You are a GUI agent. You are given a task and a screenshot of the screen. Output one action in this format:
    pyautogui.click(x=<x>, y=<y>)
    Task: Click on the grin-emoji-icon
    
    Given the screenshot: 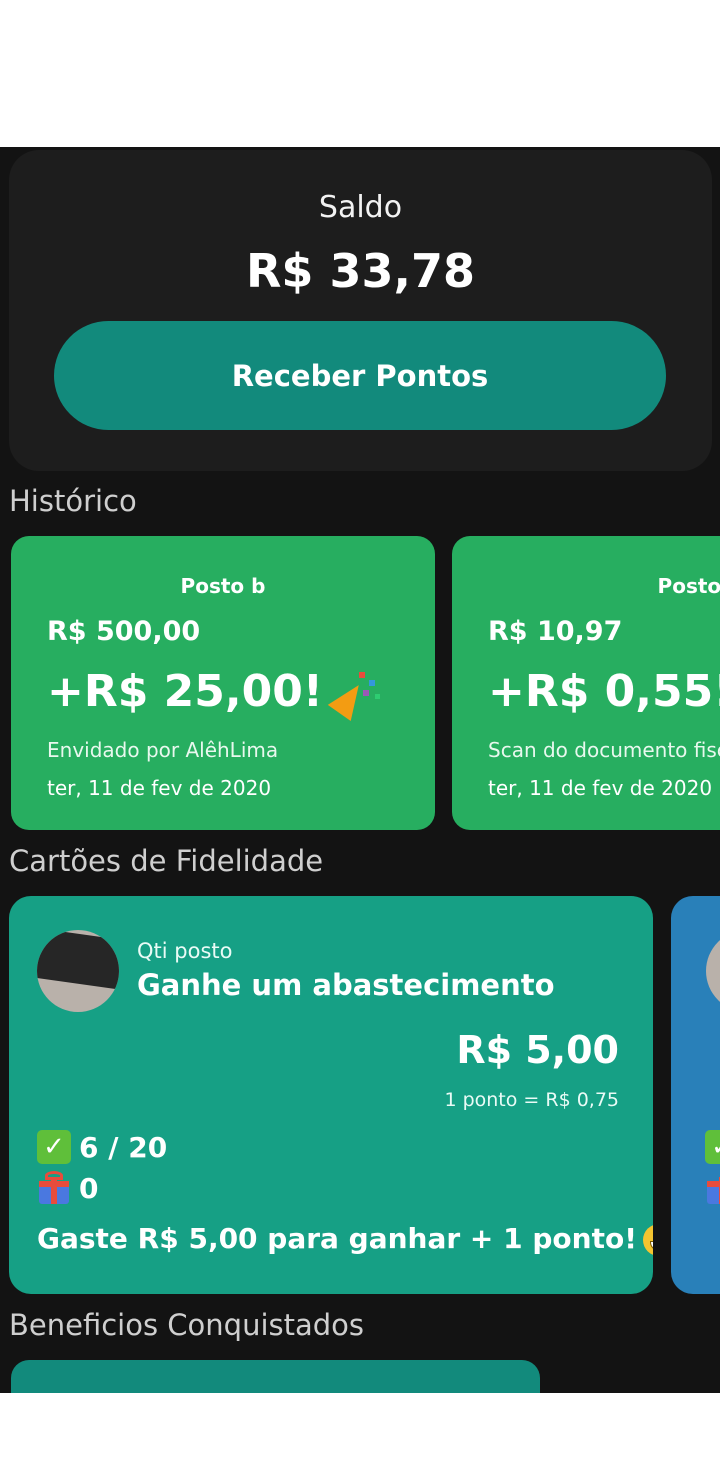 What is the action you would take?
    pyautogui.click(x=647, y=1240)
    